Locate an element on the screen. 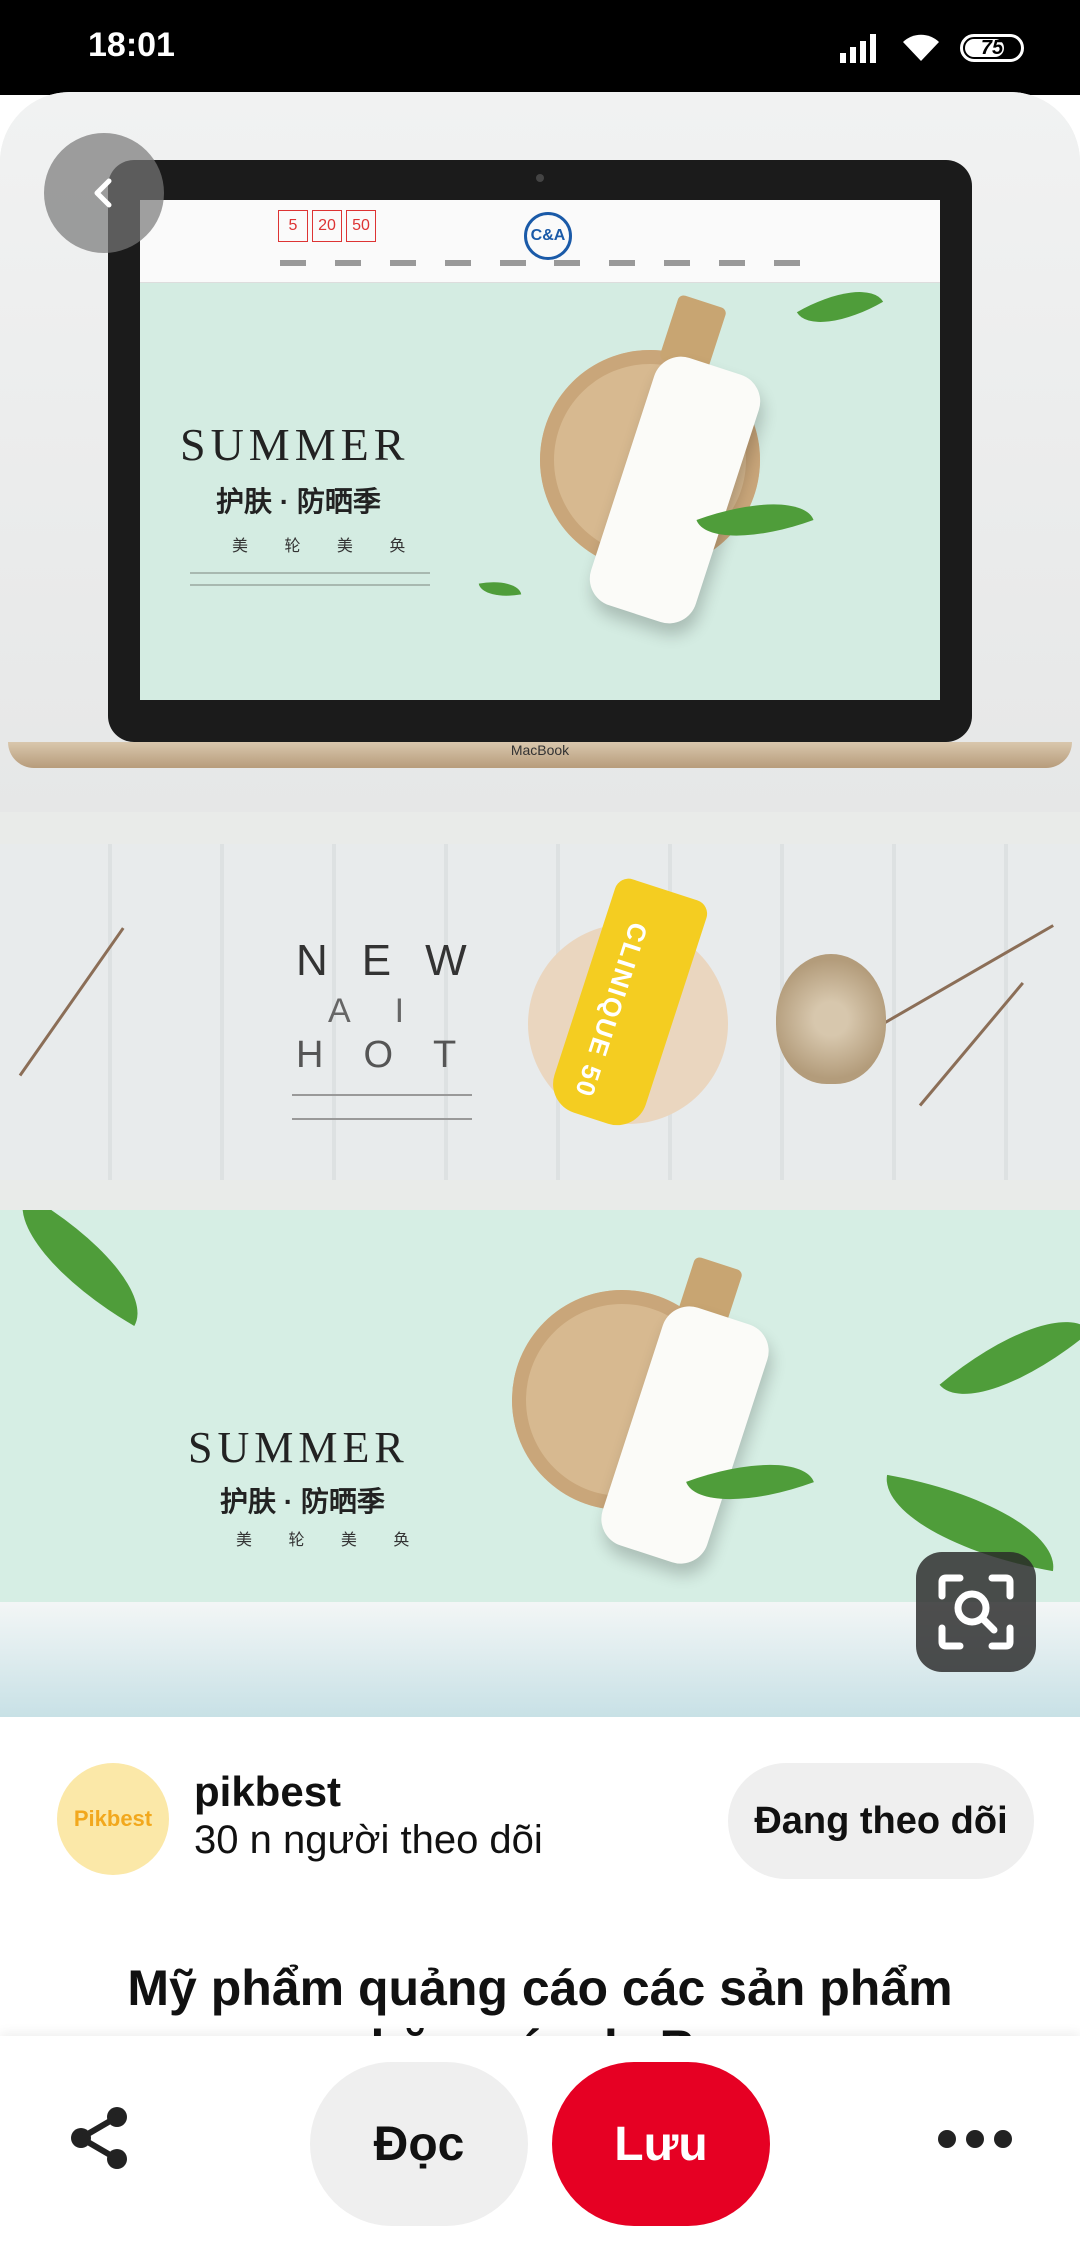 This screenshot has width=1080, height=2248. following-button: Đang theo dõi is located at coordinates (881, 1821).